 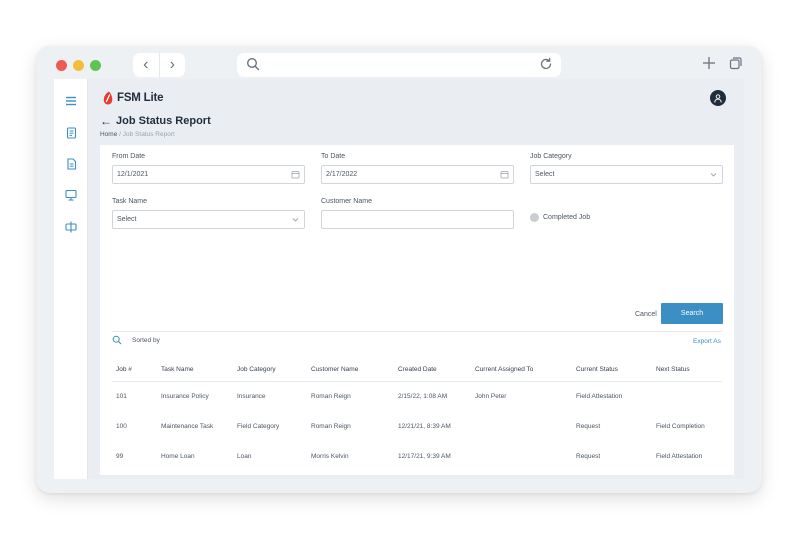 What do you see at coordinates (424, 456) in the screenshot?
I see `cell-created-date: 12/17/21, 9:39 AM` at bounding box center [424, 456].